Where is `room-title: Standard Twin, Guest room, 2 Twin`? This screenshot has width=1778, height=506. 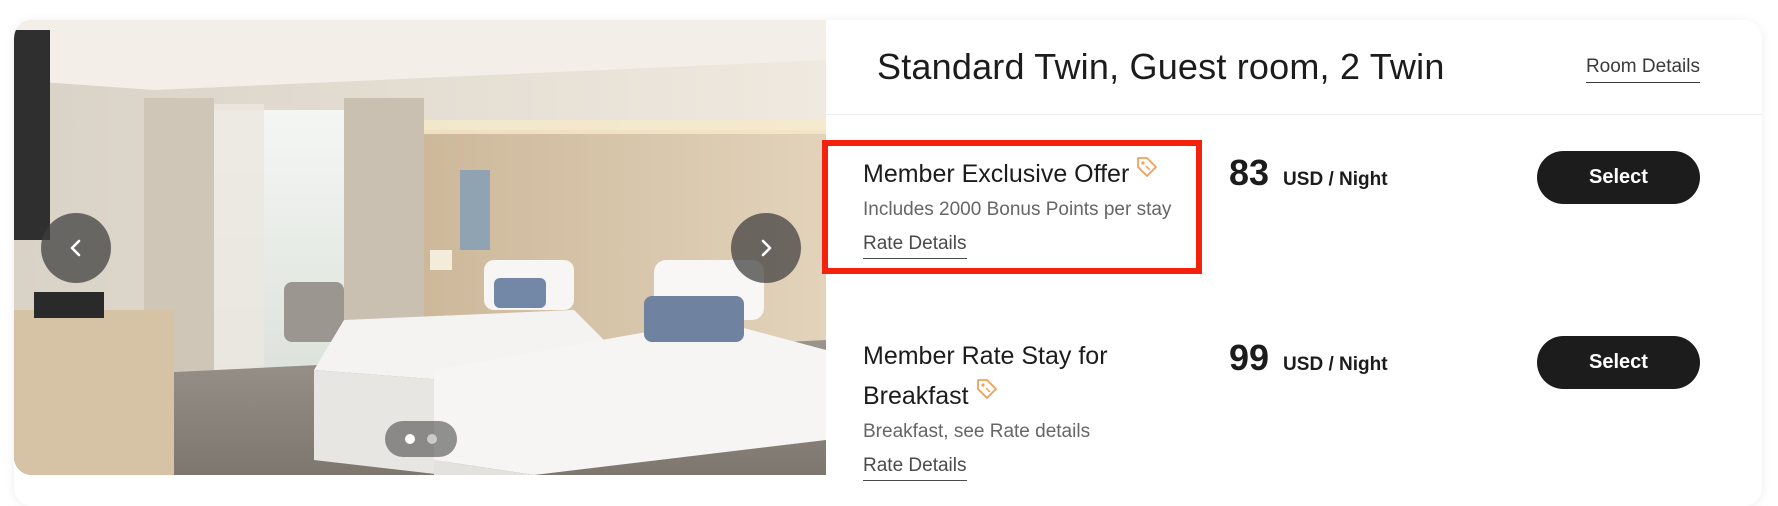 room-title: Standard Twin, Guest room, 2 Twin is located at coordinates (1161, 66).